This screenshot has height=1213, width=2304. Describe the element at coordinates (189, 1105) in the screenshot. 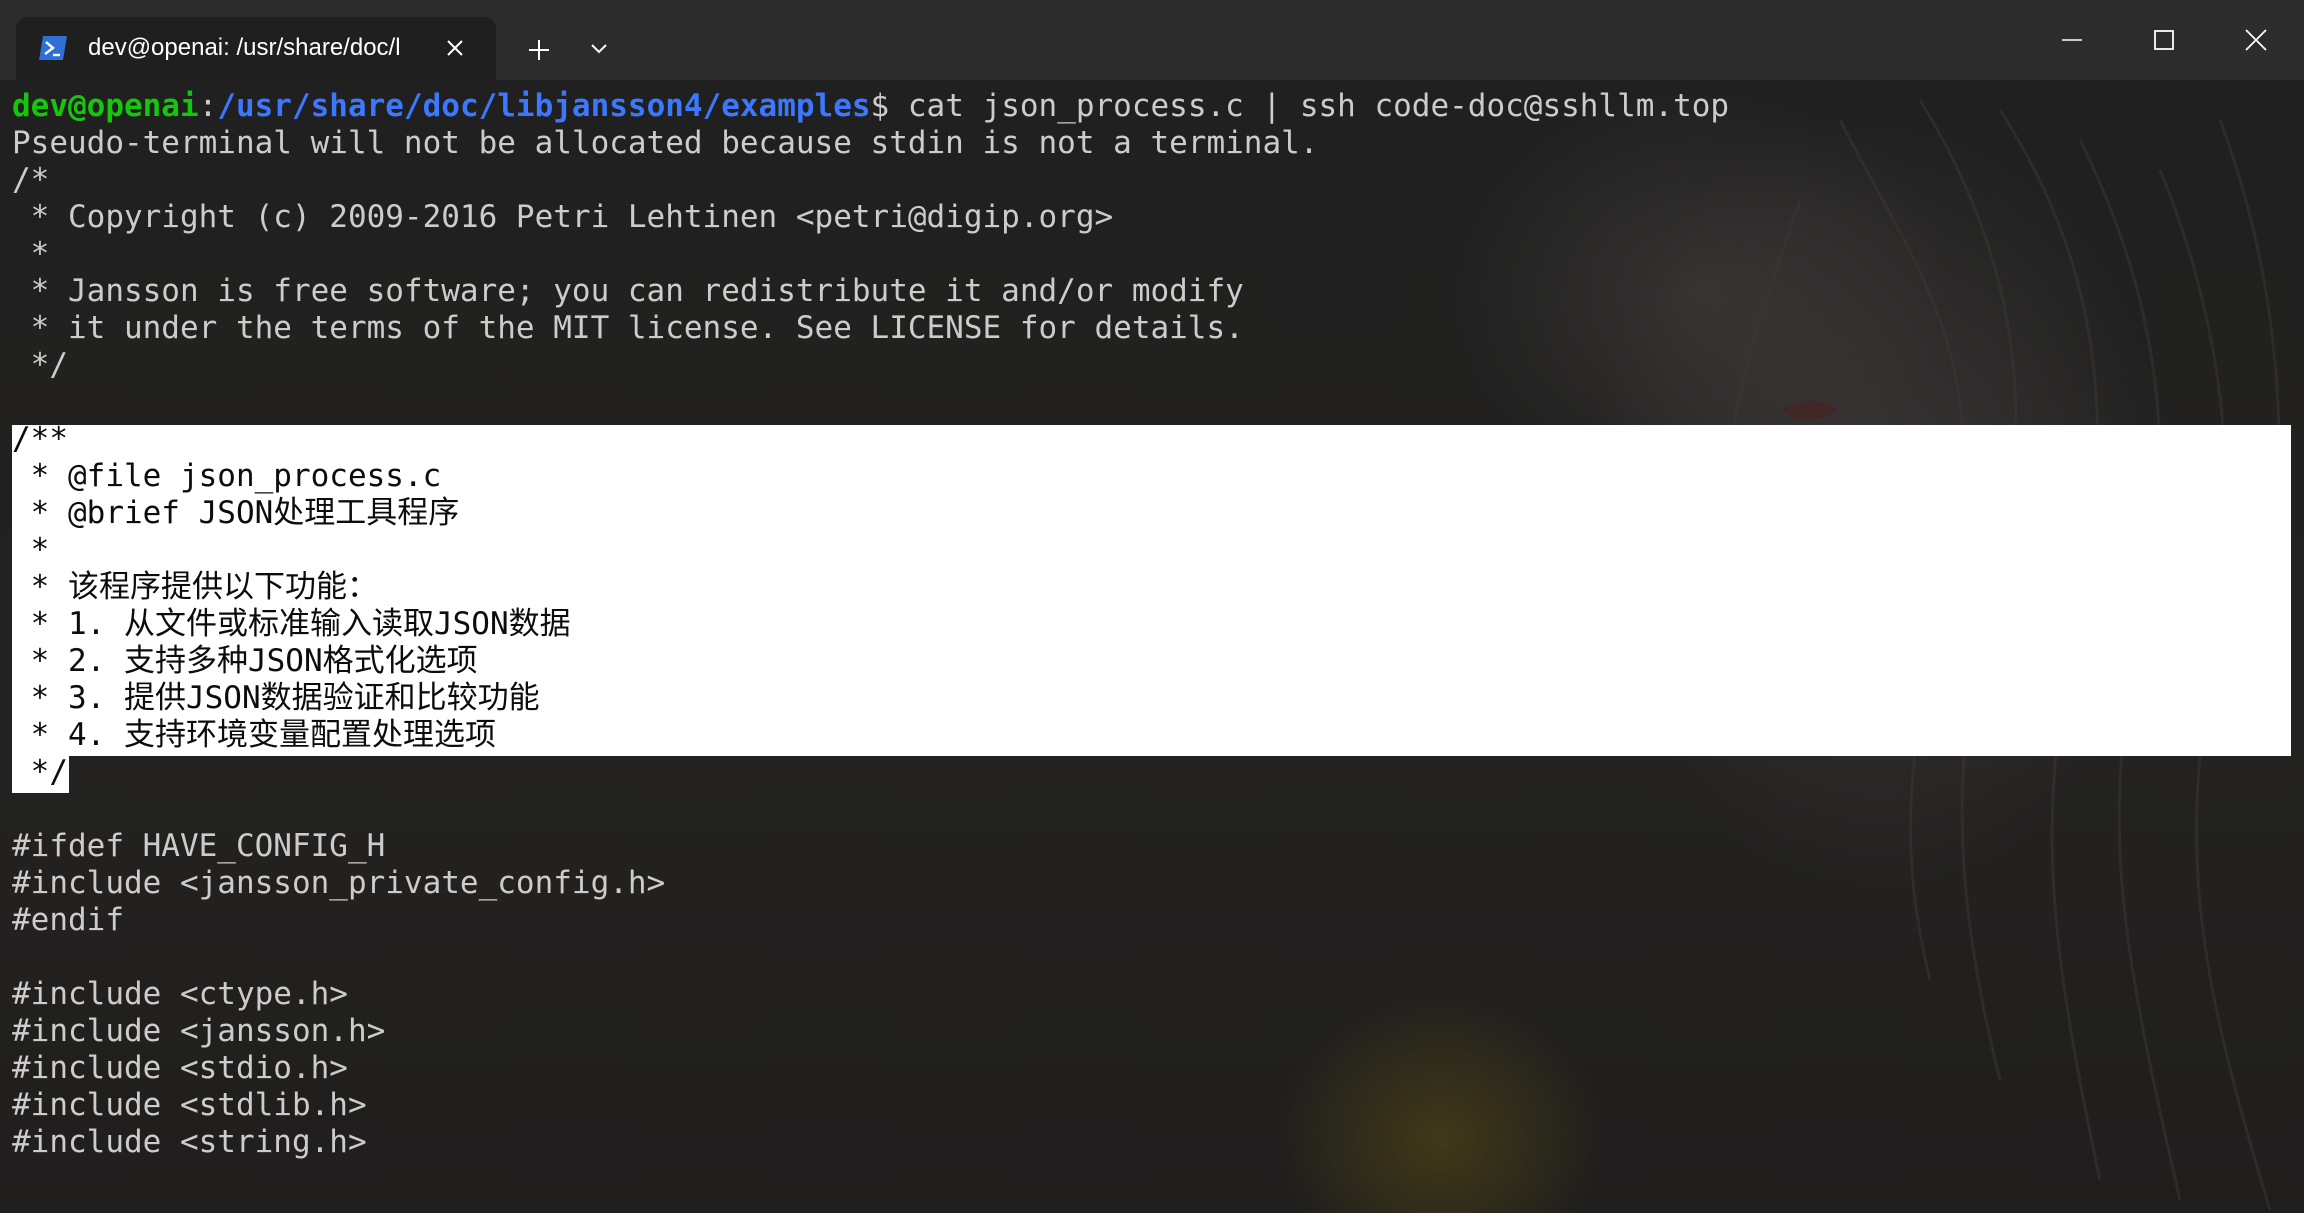

I see `output-line: #include <stdlib.h>` at that location.